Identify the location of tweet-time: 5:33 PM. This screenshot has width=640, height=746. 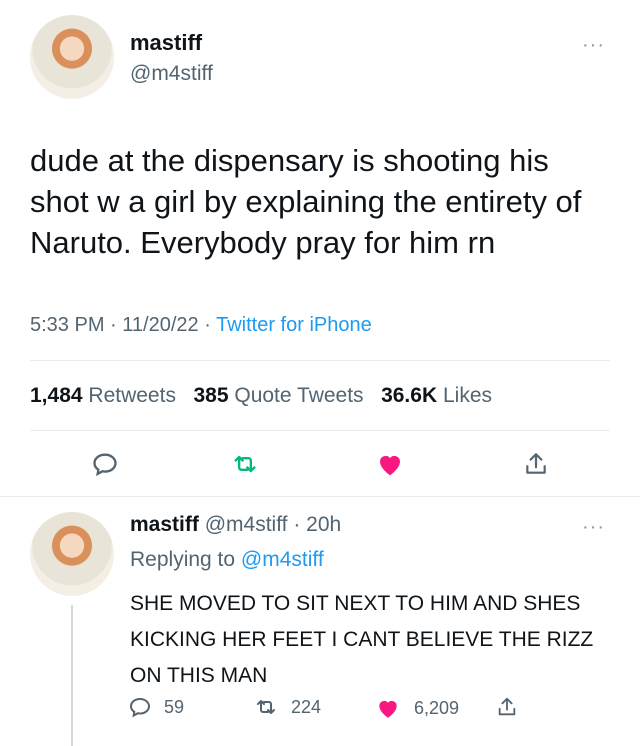
(67, 325).